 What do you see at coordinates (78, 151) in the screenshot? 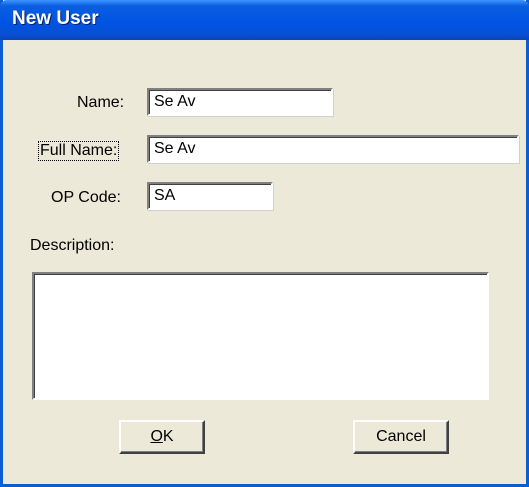
I see `full-name-label: Full Name:` at bounding box center [78, 151].